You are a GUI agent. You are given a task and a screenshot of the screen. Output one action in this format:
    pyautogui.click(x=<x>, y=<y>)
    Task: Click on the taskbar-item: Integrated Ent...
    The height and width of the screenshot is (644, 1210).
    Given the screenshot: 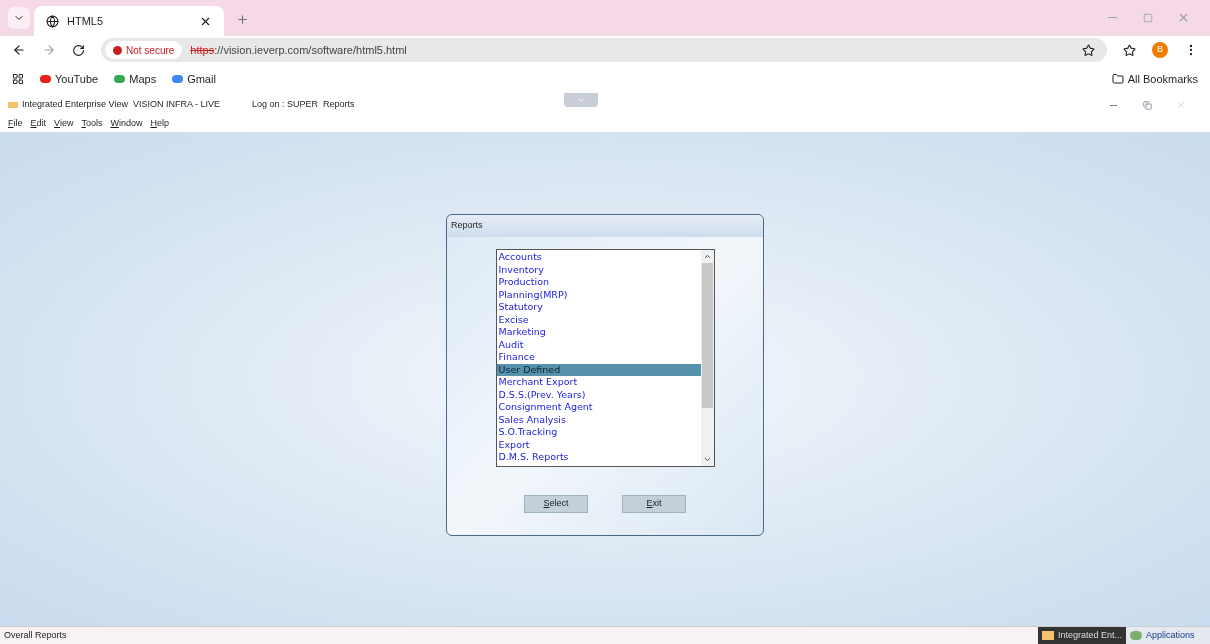 What is the action you would take?
    pyautogui.click(x=1081, y=635)
    